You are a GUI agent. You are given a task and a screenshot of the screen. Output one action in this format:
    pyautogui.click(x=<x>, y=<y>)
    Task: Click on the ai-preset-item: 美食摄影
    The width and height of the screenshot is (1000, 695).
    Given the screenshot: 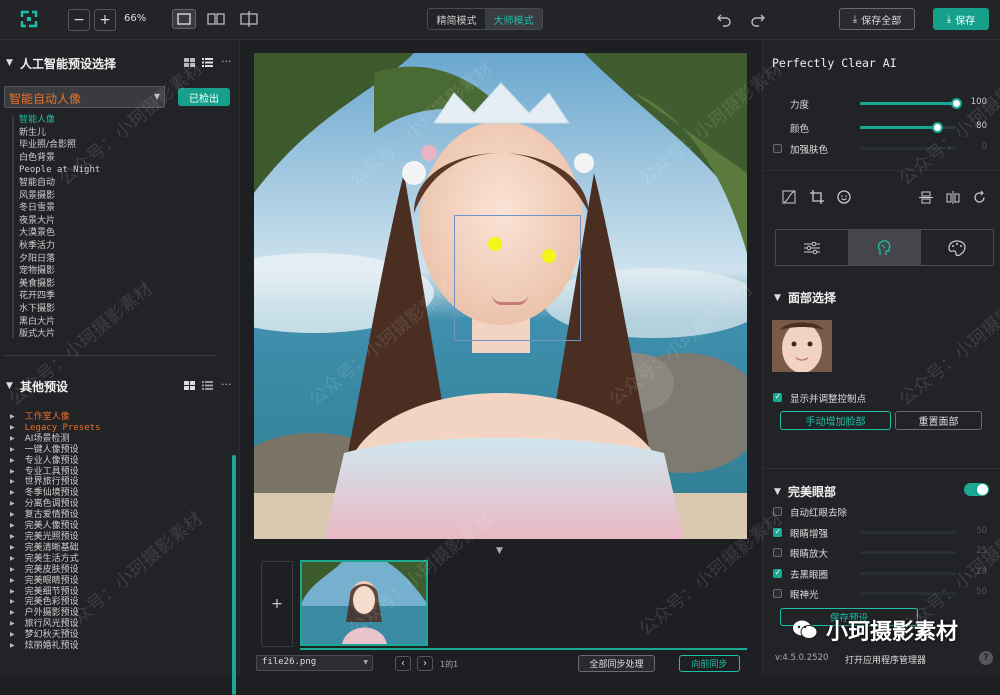 What is the action you would take?
    pyautogui.click(x=94, y=284)
    